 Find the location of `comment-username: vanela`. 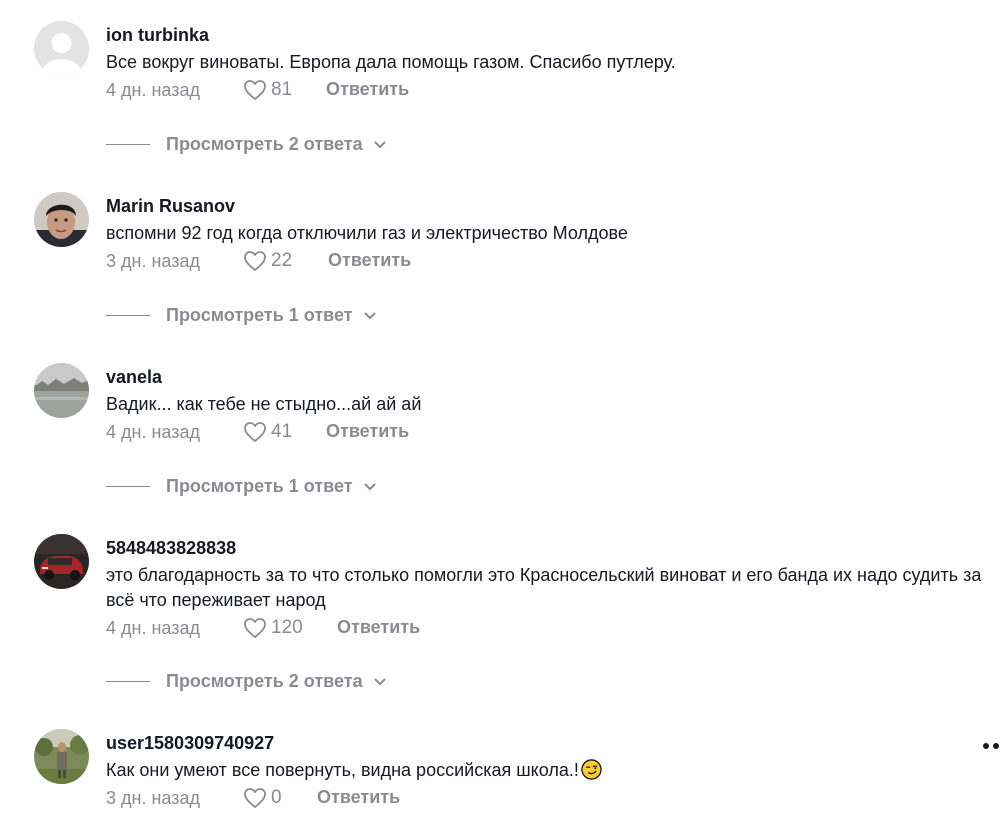

comment-username: vanela is located at coordinates (134, 377).